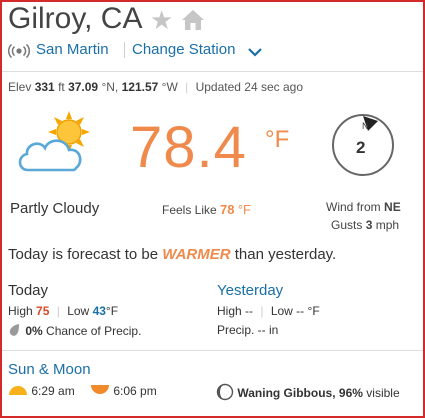 The image size is (425, 418). I want to click on sunset: 6:06 pm, so click(123, 391).